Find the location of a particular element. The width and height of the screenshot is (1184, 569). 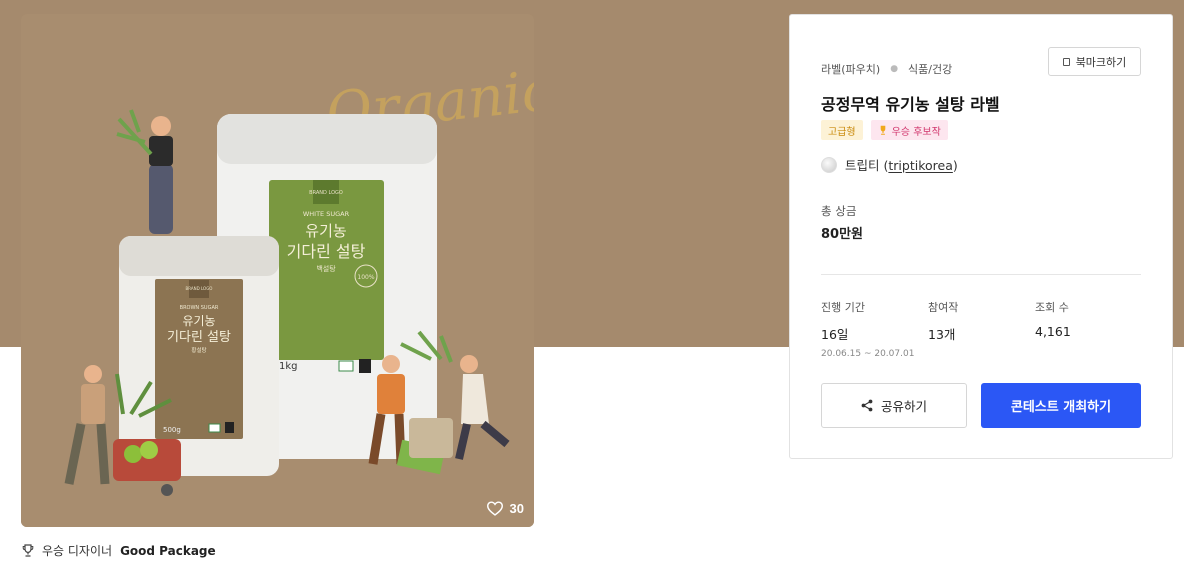

bookmark-icon is located at coordinates (1066, 61).